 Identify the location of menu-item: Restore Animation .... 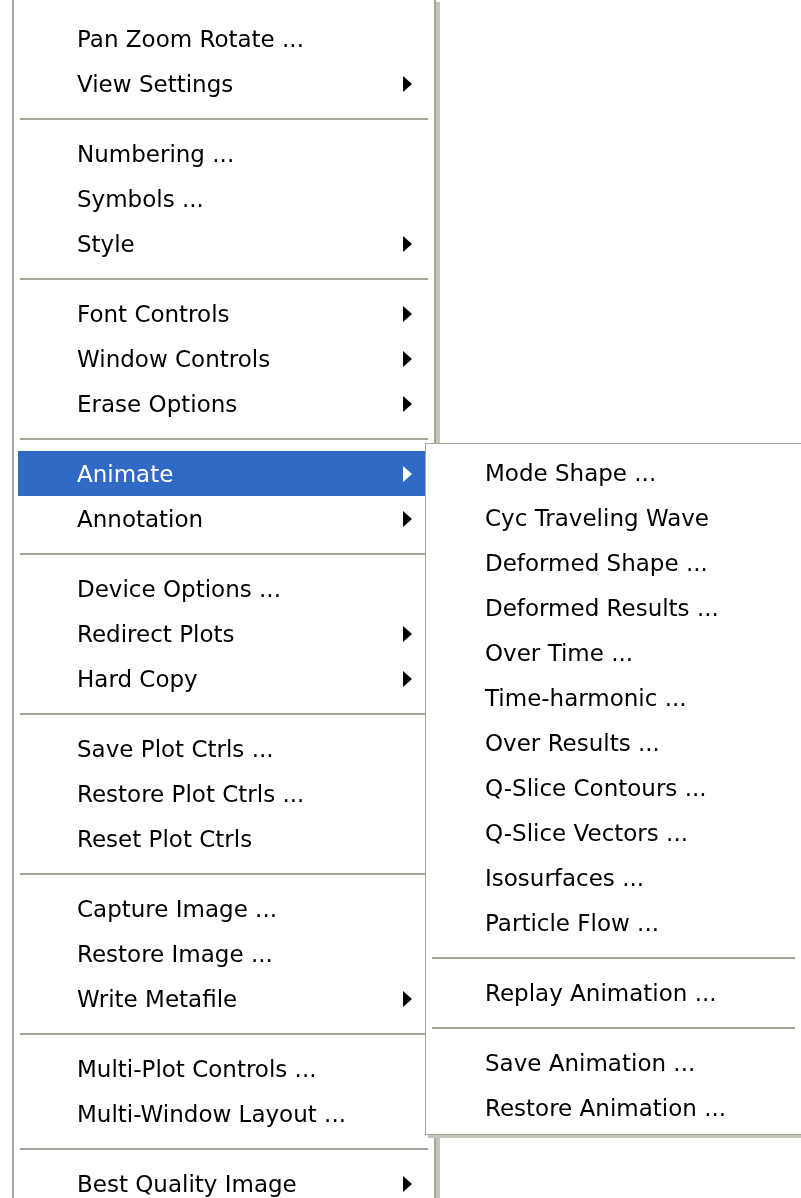
(613, 1107).